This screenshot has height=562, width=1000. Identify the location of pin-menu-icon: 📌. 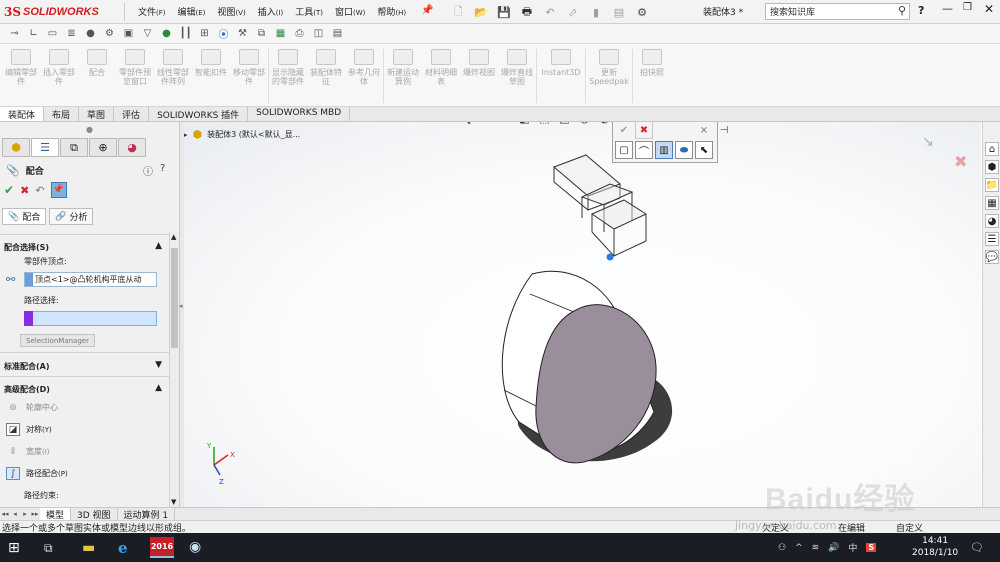
(427, 10).